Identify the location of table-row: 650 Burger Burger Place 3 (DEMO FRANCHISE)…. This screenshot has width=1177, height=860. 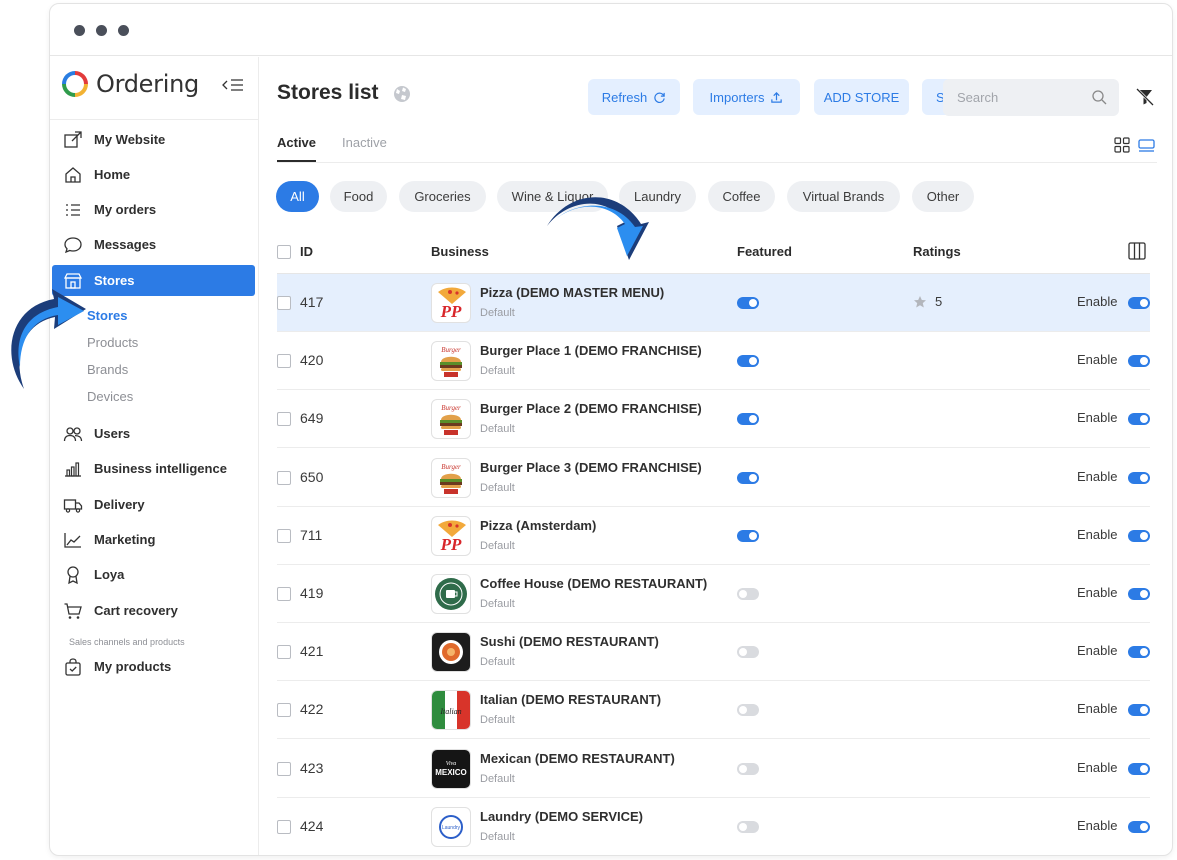
(713, 478).